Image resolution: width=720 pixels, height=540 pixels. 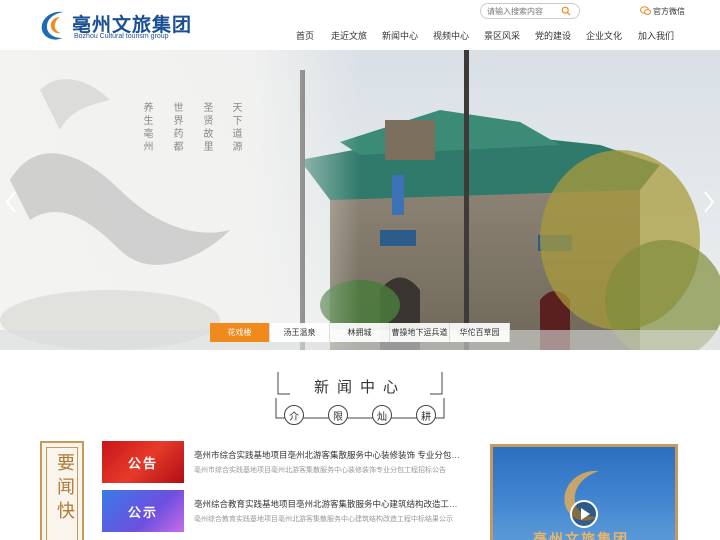 What do you see at coordinates (323, 519) in the screenshot?
I see `news-summary: 亳州综合教育实践基地项目亳州北游客集散服务中心建筑结构改造工程中标结果公示` at bounding box center [323, 519].